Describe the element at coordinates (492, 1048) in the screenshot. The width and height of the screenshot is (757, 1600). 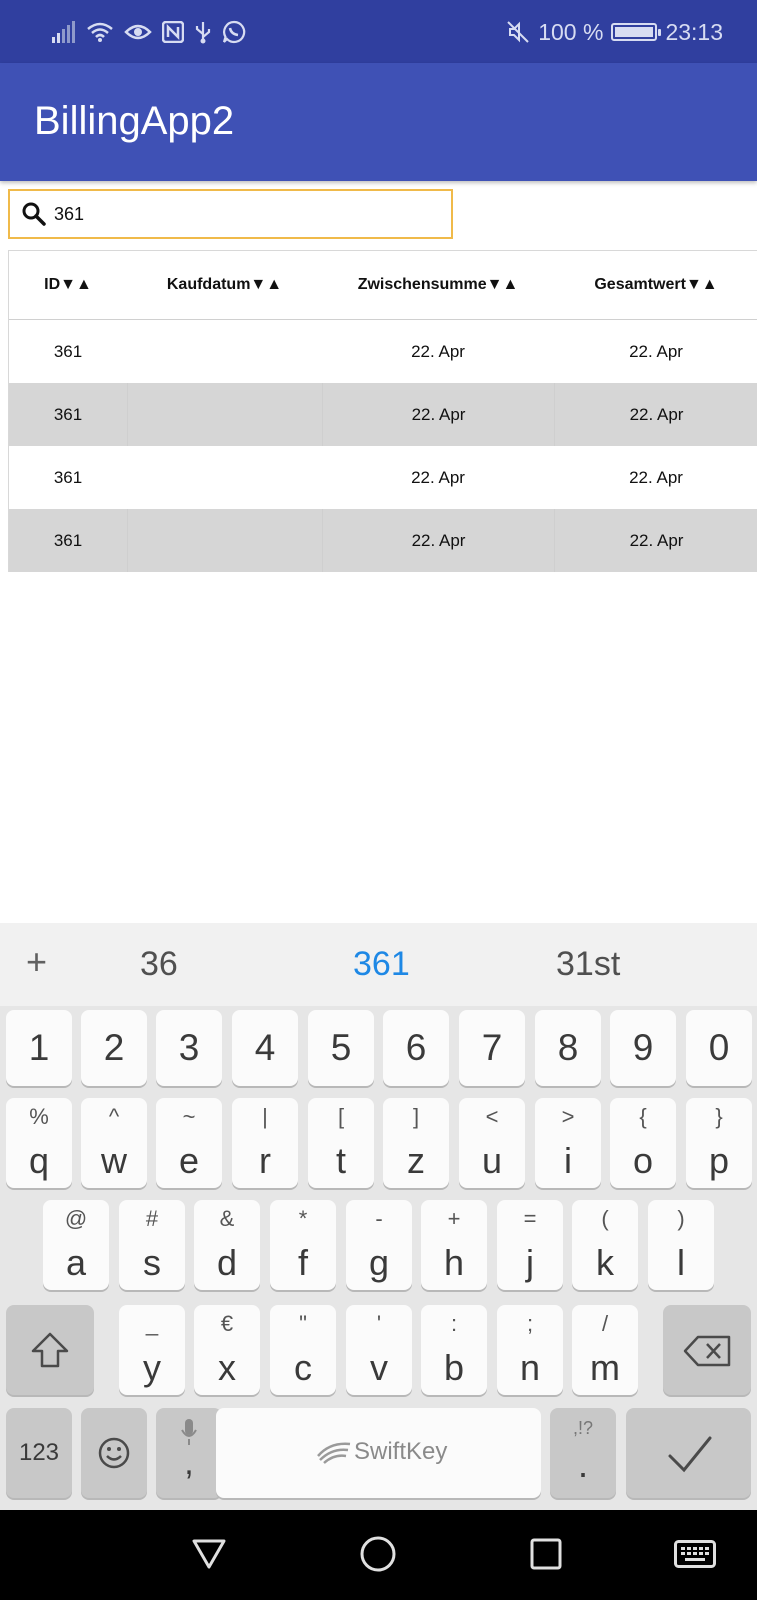
I see `key-7: 7` at that location.